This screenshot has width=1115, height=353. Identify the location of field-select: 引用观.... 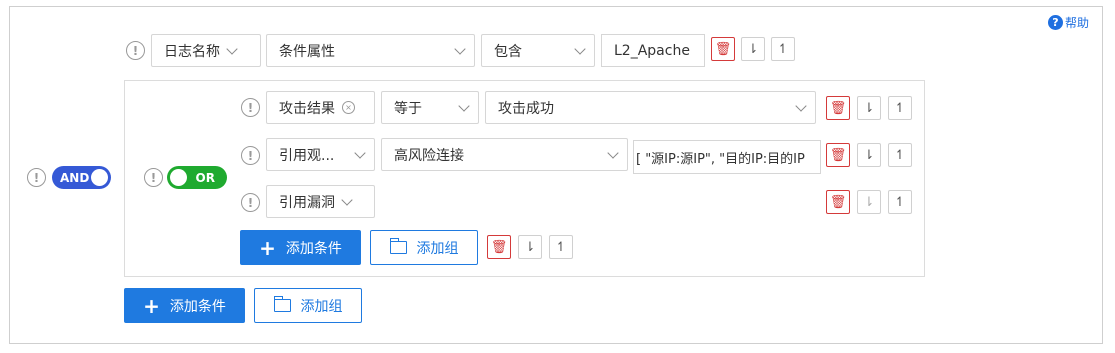
(320, 154).